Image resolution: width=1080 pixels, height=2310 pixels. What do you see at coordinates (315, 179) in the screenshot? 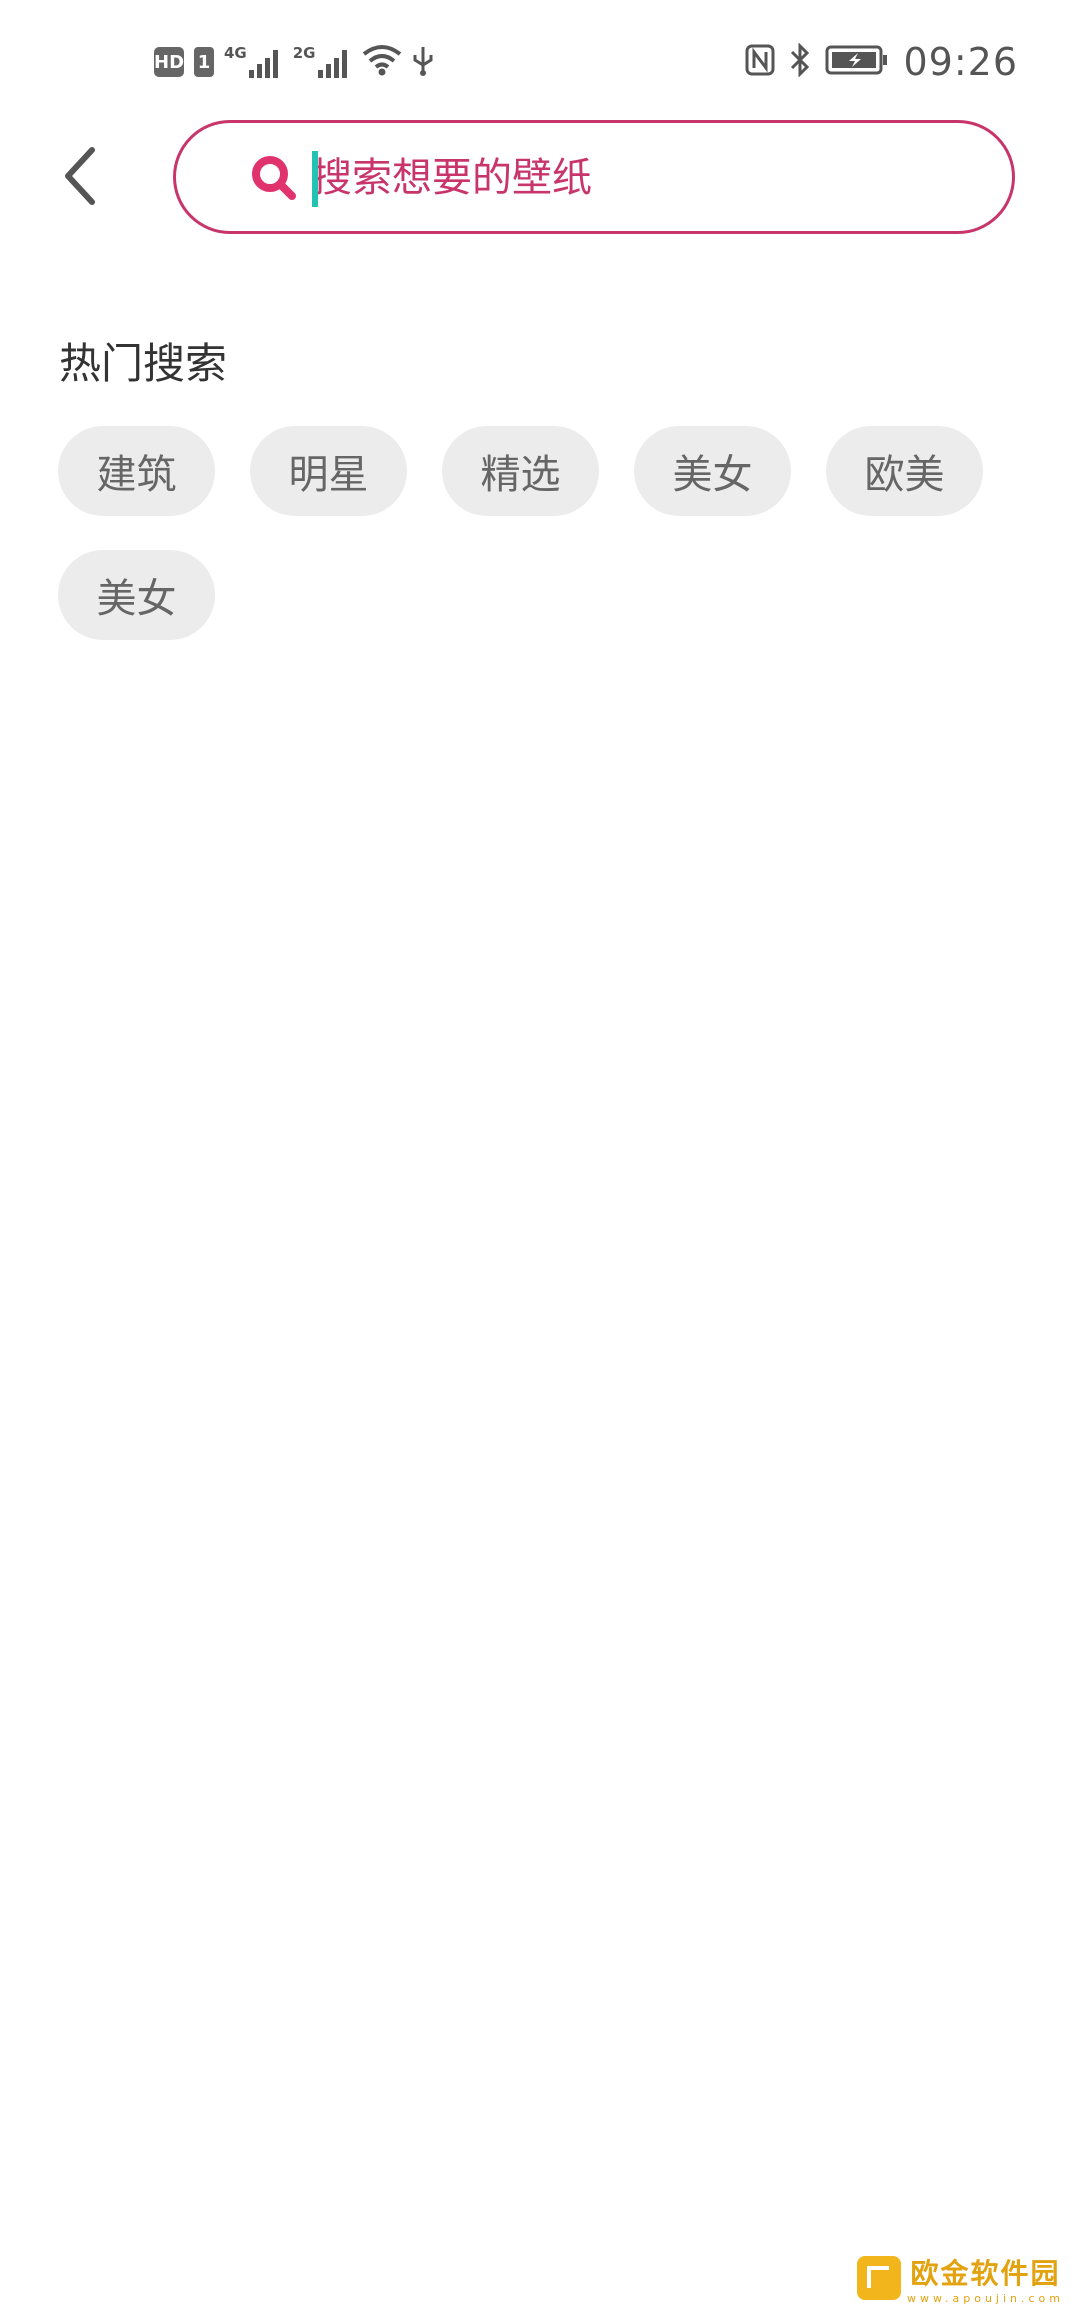
I see `text-cursor` at bounding box center [315, 179].